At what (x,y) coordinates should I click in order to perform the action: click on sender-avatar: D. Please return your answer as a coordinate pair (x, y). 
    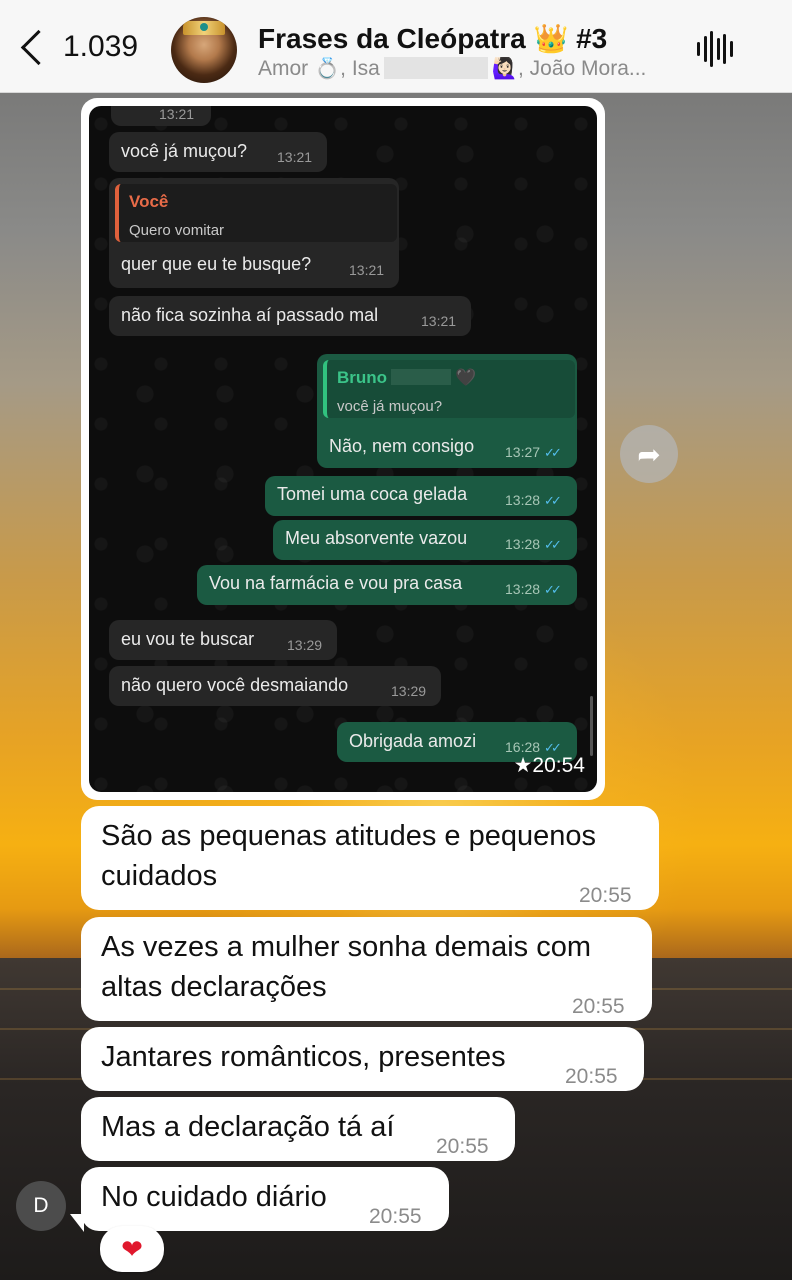
    Looking at the image, I should click on (41, 1206).